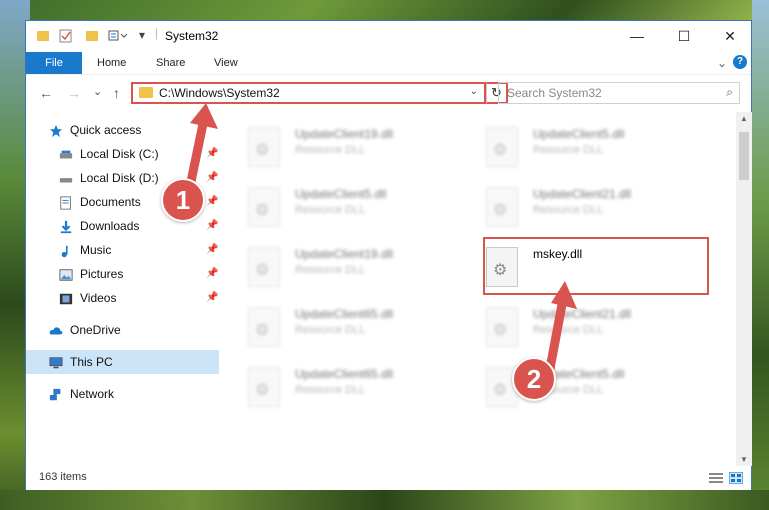  What do you see at coordinates (730, 36) in the screenshot?
I see `close-button: ✕` at bounding box center [730, 36].